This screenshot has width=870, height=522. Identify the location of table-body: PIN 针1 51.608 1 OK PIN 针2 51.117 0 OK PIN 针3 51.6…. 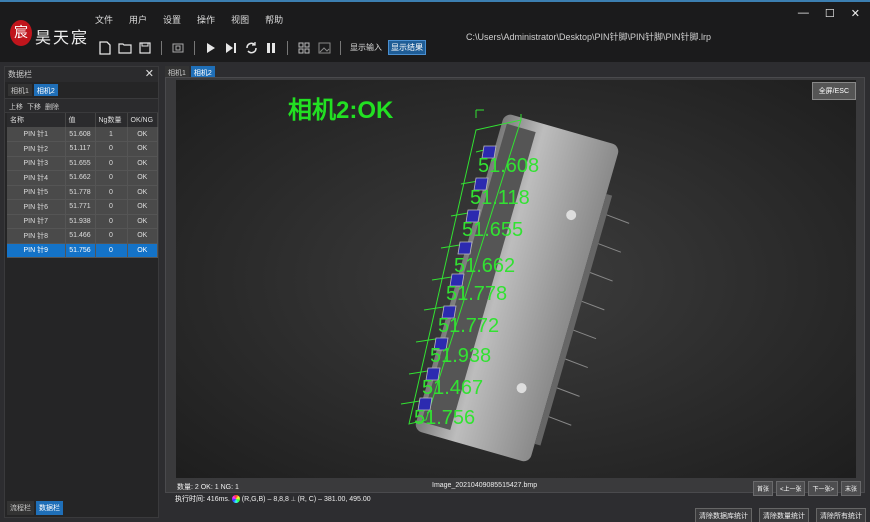
(82, 192).